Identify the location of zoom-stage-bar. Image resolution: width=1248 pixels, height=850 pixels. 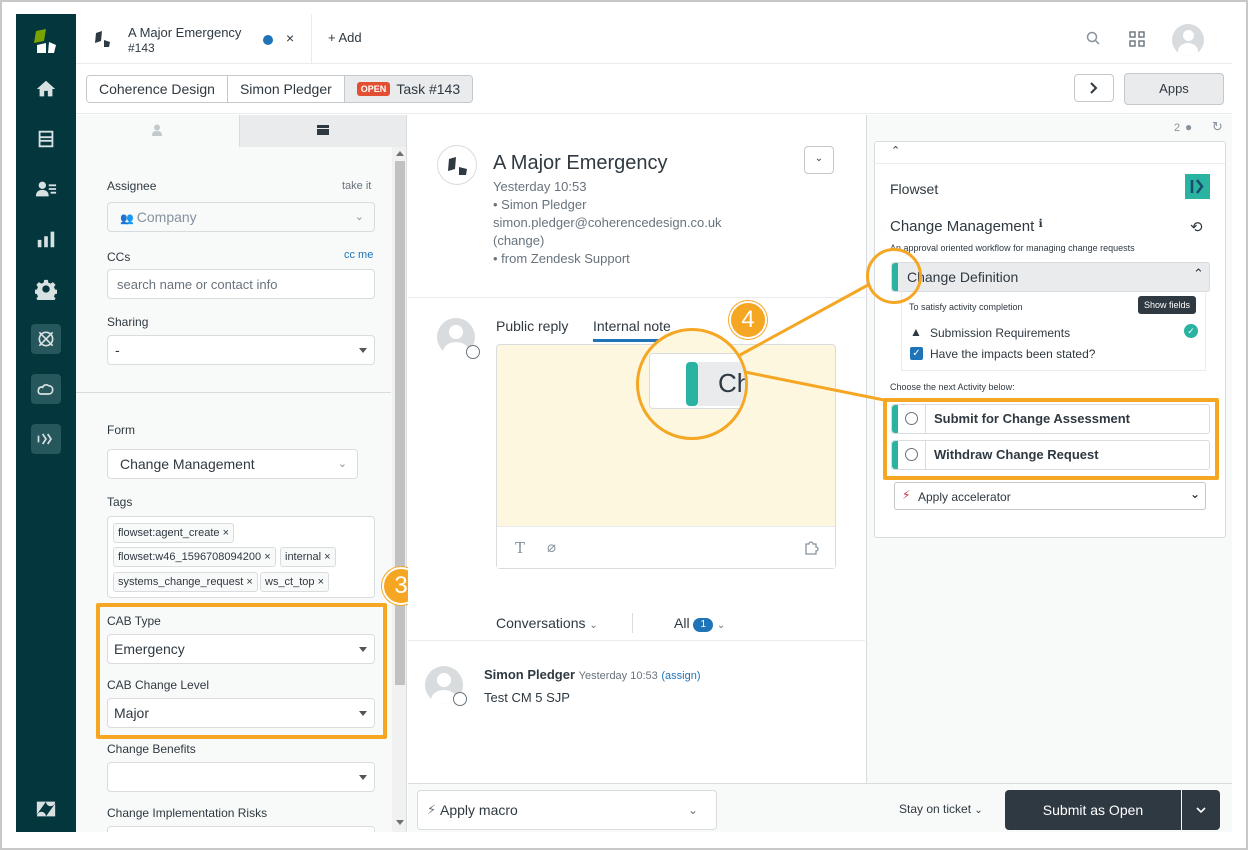
(692, 384).